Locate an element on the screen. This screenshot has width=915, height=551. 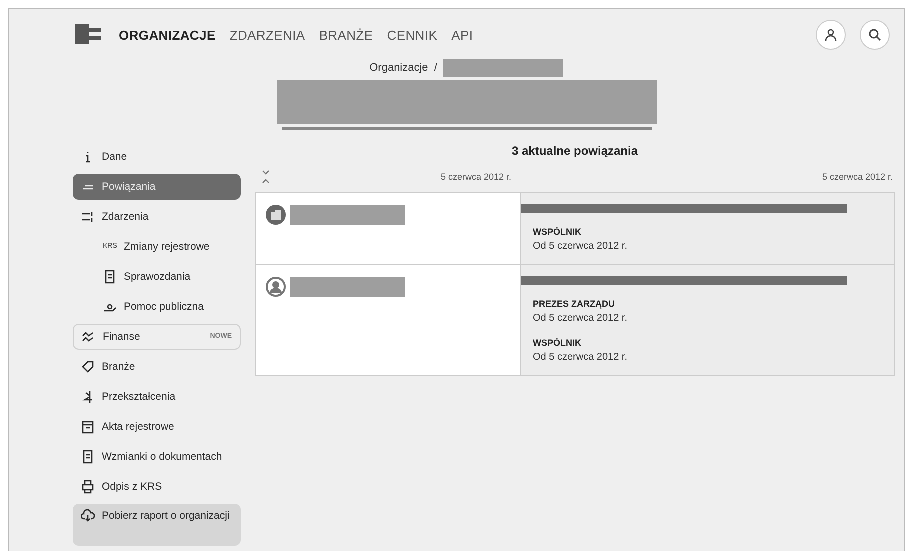
nav-link: ORGANIZACJE is located at coordinates (167, 35).